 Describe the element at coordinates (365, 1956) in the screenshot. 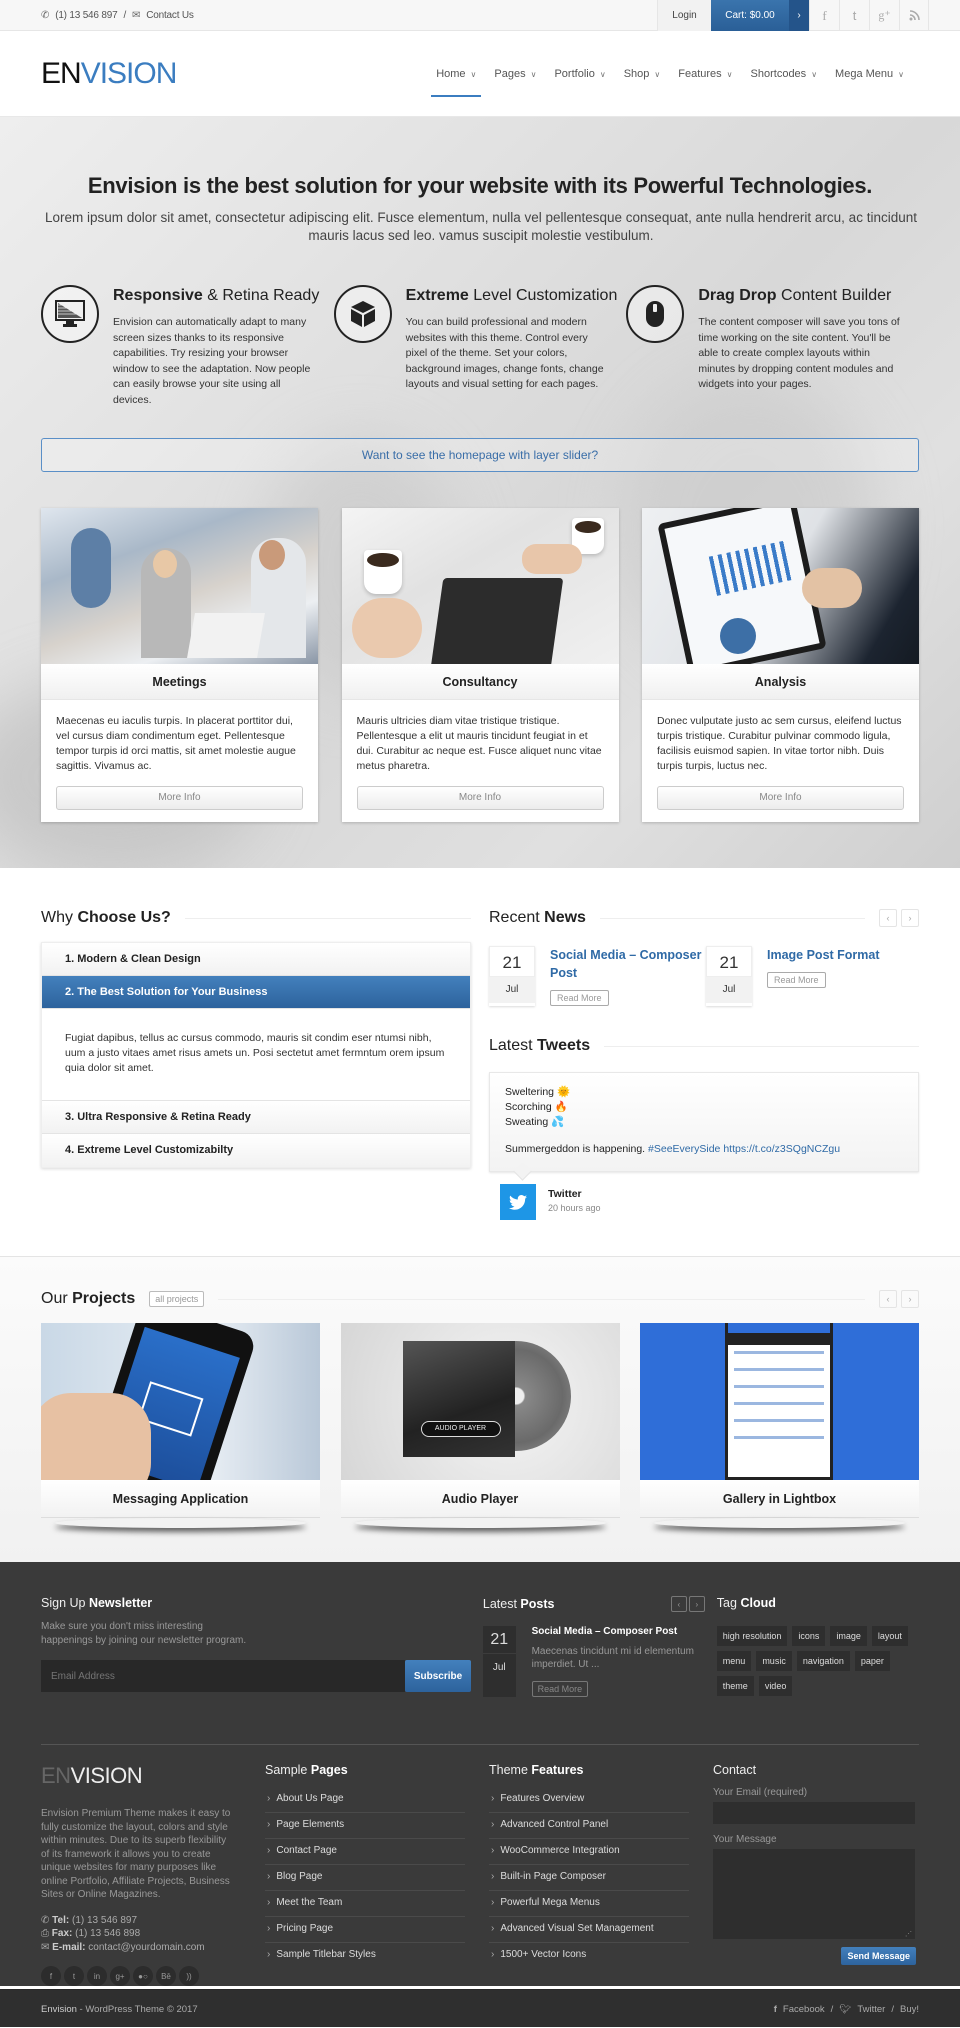

I see `sample-page-link: › Sample Titlebar Styles` at that location.